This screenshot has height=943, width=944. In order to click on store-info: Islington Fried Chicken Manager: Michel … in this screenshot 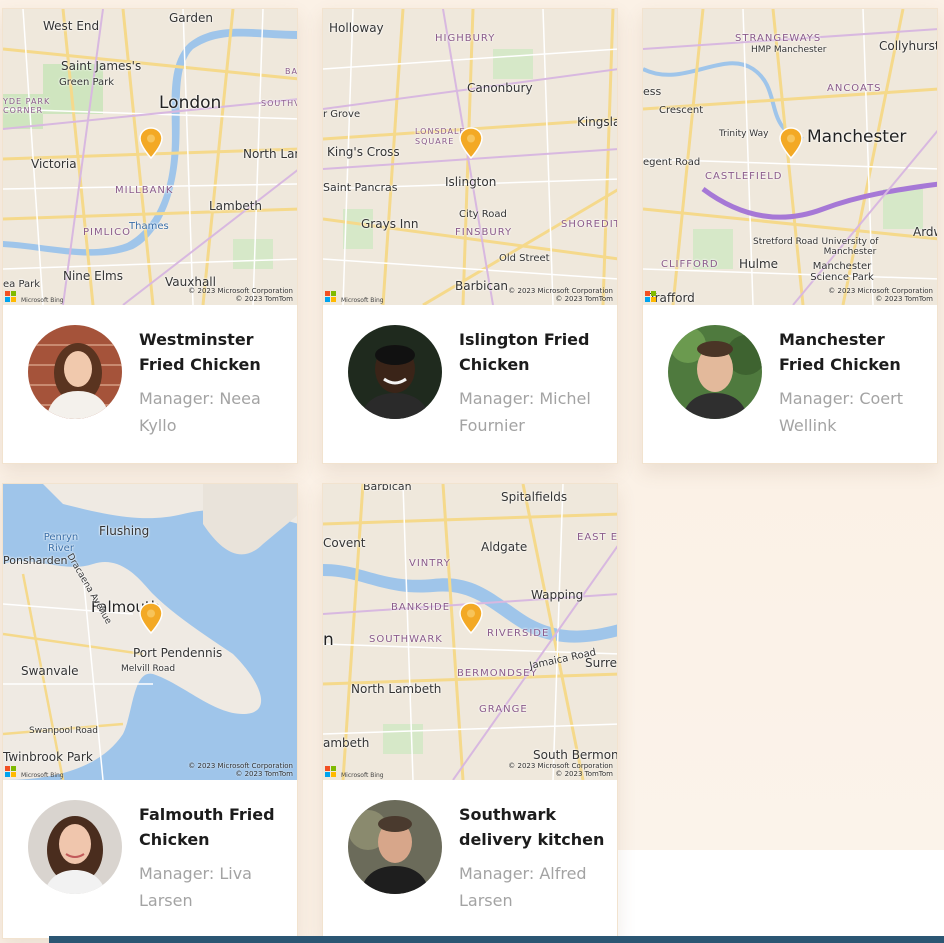, I will do `click(470, 384)`.